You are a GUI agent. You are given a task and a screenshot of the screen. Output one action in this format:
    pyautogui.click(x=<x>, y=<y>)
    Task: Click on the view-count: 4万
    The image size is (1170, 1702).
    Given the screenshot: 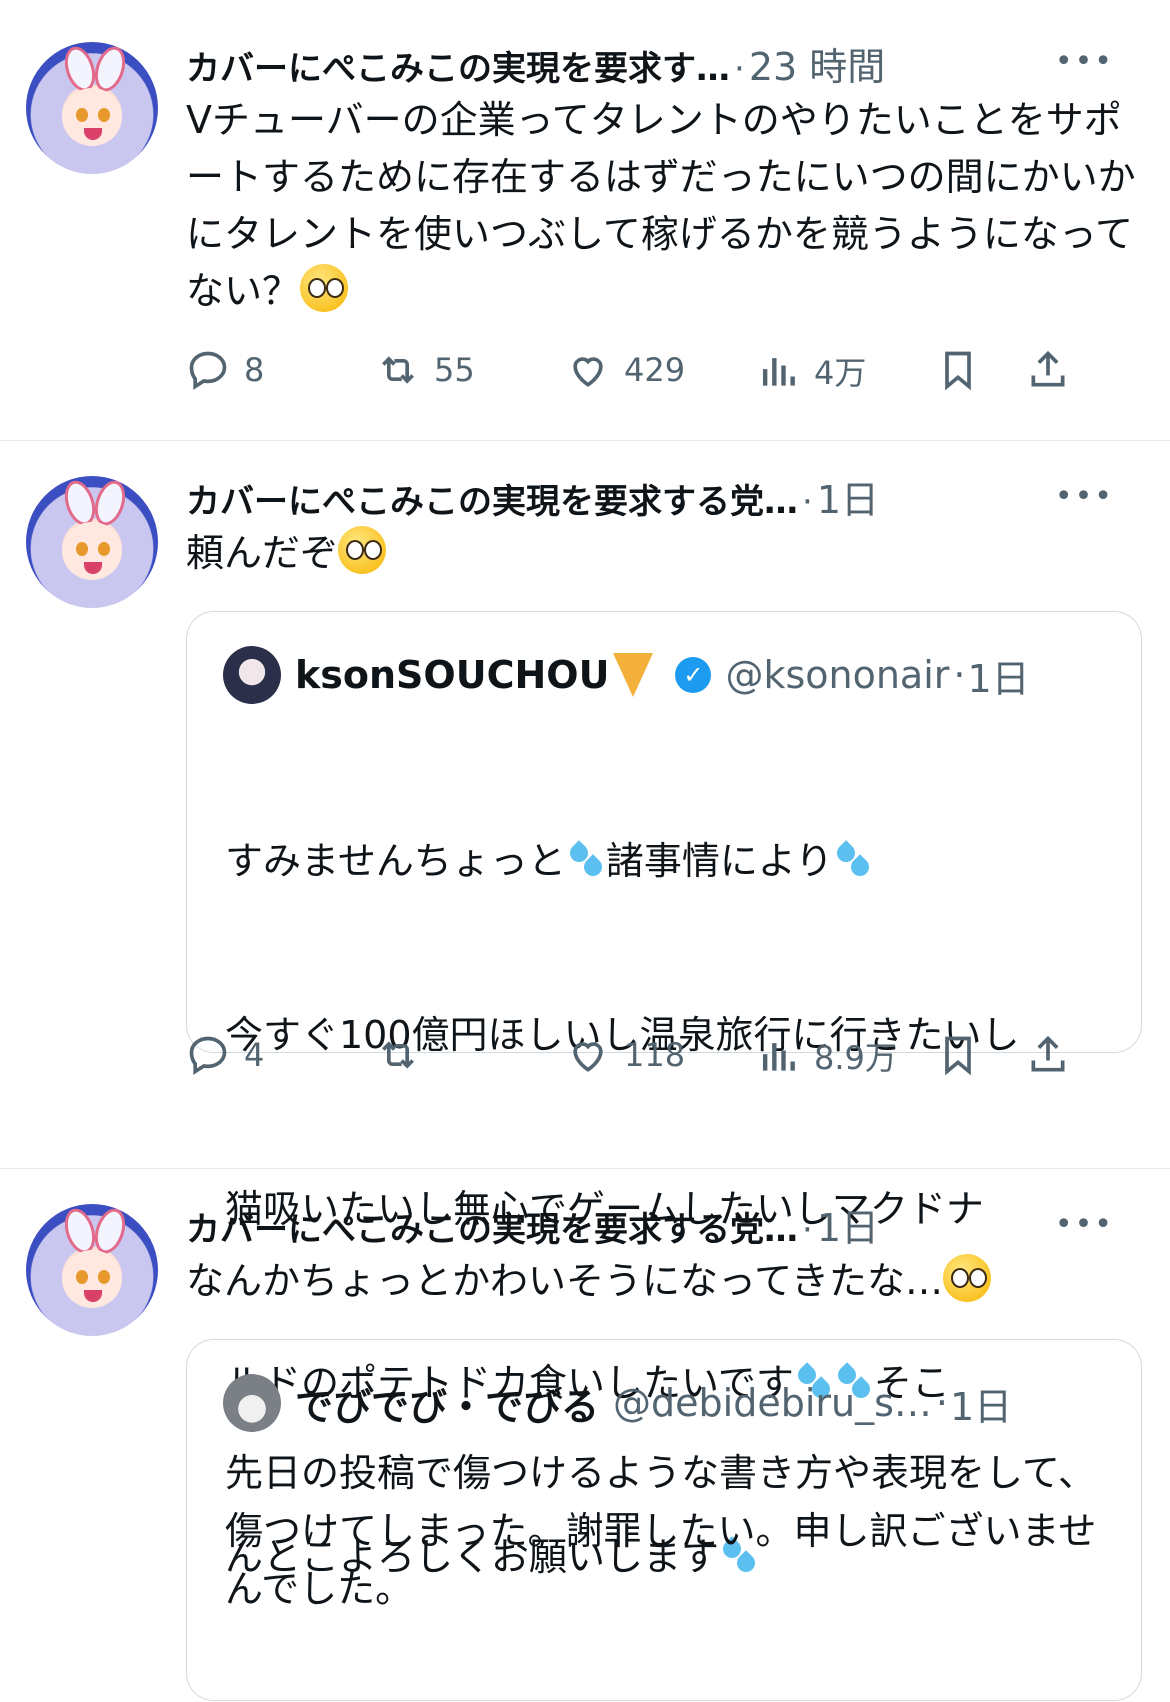 What is the action you would take?
    pyautogui.click(x=840, y=373)
    